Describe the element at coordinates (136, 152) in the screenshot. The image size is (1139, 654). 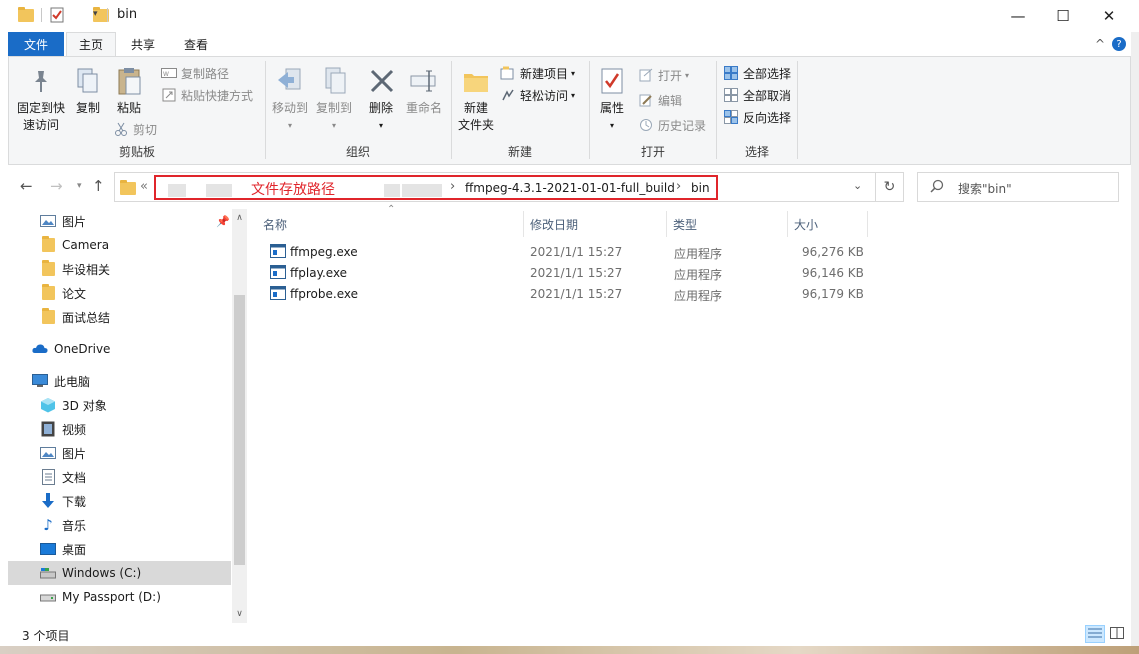
I see `clipboard-group-label: 剪贴板` at that location.